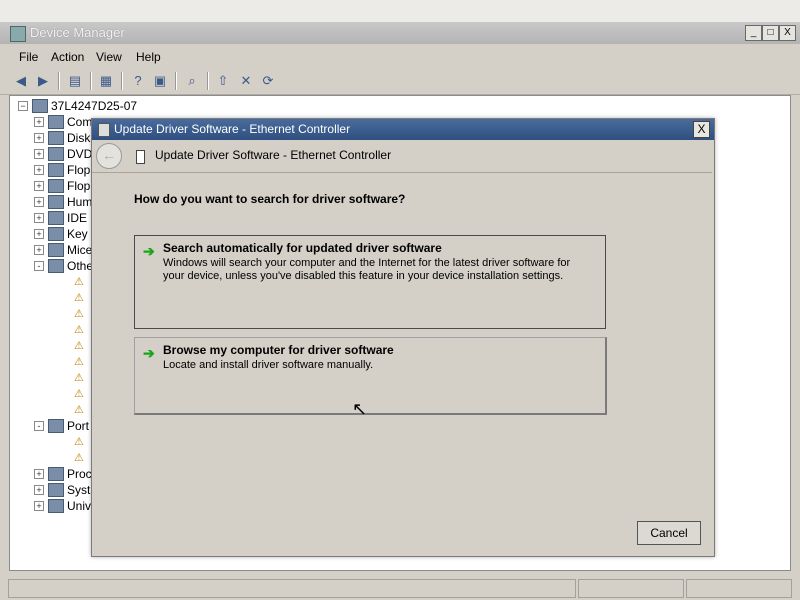 The height and width of the screenshot is (600, 800). I want to click on back-arrow-icon: ←, so click(109, 156).